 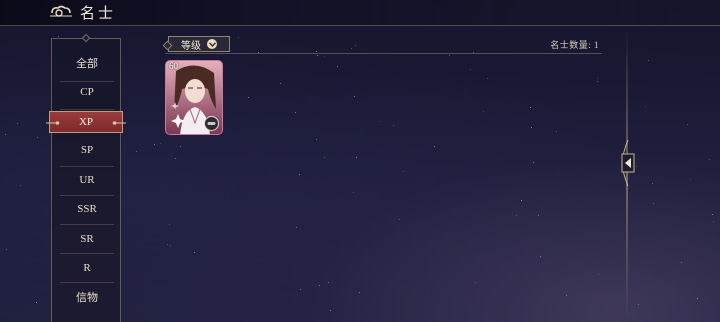 What do you see at coordinates (194, 97) in the screenshot?
I see `character-card: 60` at bounding box center [194, 97].